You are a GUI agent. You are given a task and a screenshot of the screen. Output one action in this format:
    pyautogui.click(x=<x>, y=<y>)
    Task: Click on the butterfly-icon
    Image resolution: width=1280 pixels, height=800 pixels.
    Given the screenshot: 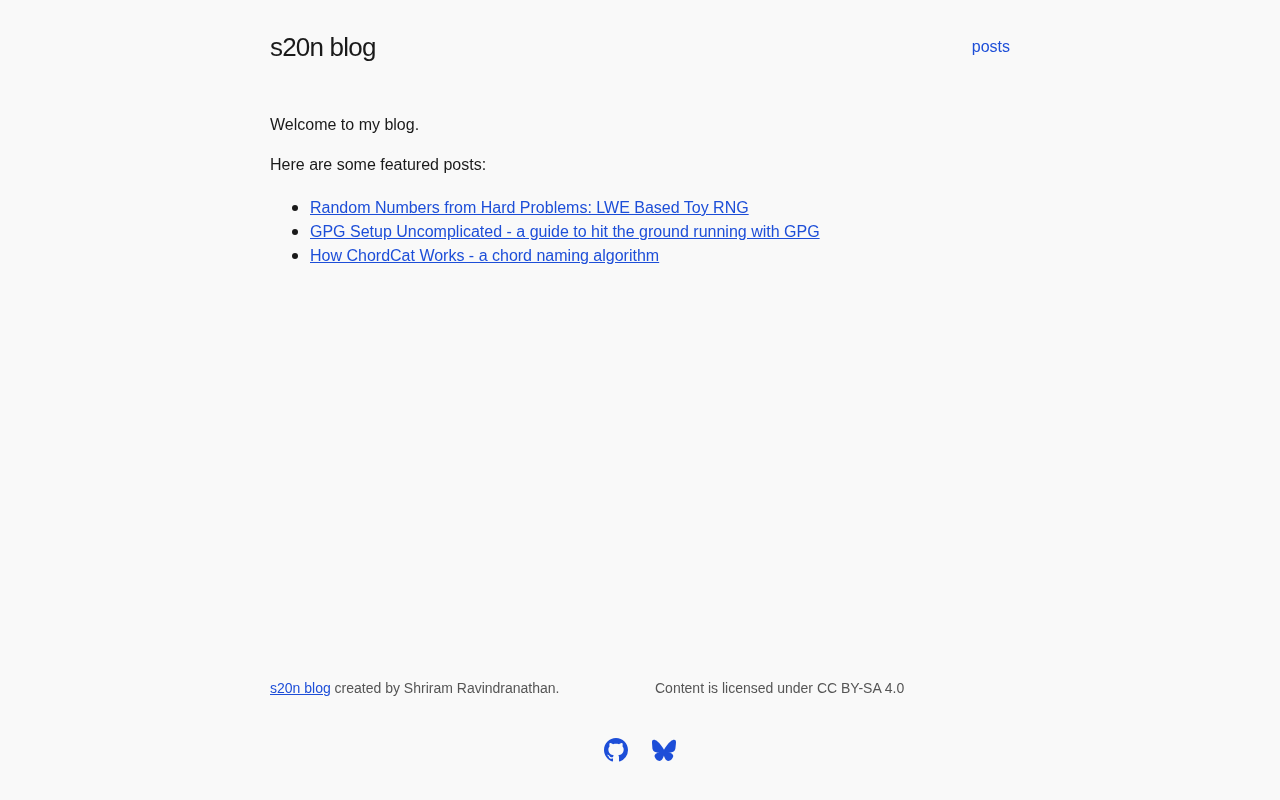 What is the action you would take?
    pyautogui.click(x=664, y=750)
    